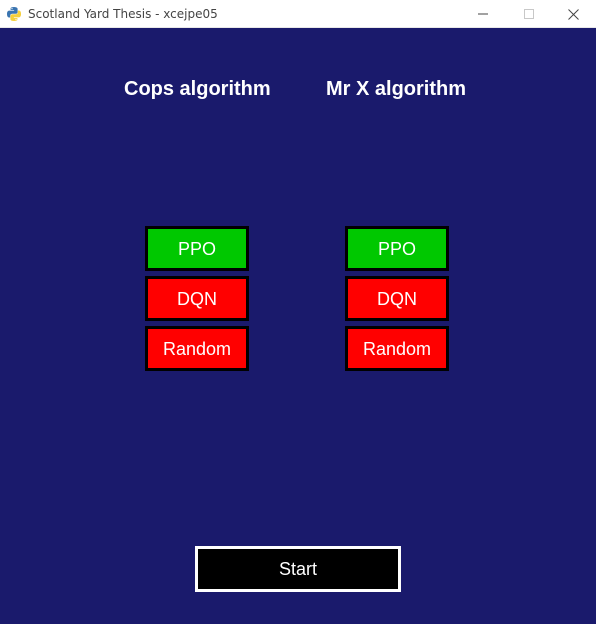 This screenshot has width=596, height=624. I want to click on window-title: Scotland Yard Thesis - xcejpe05, so click(123, 14).